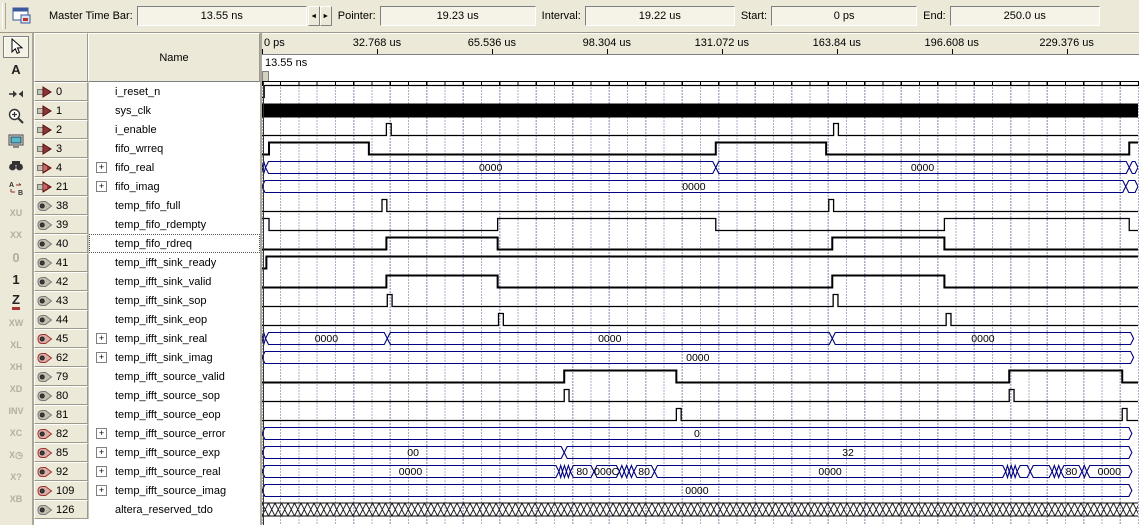 This screenshot has height=525, width=1139. Describe the element at coordinates (700, 395) in the screenshot. I see `wave-row-temp_ifft_source_sop` at that location.